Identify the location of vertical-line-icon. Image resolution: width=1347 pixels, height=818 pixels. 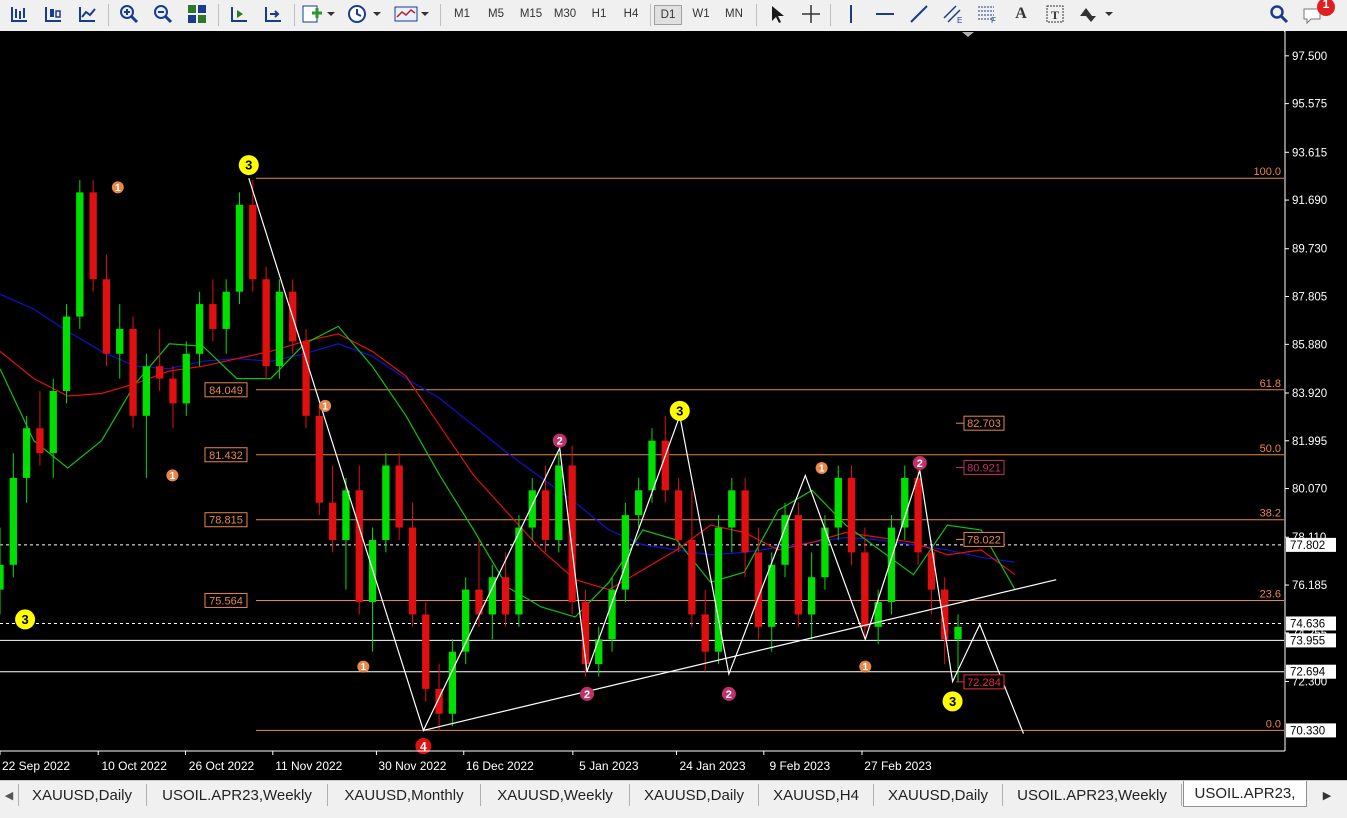
(851, 14).